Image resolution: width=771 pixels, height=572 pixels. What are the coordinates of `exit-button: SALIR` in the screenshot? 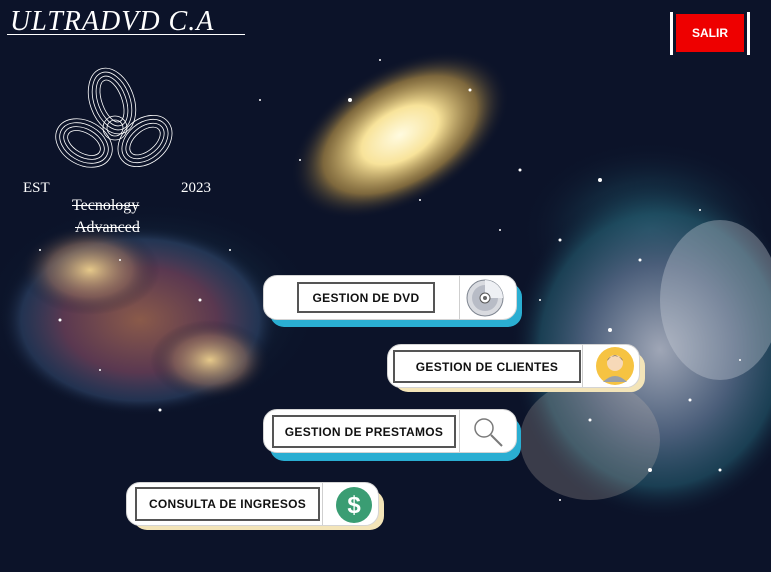 It's located at (710, 33).